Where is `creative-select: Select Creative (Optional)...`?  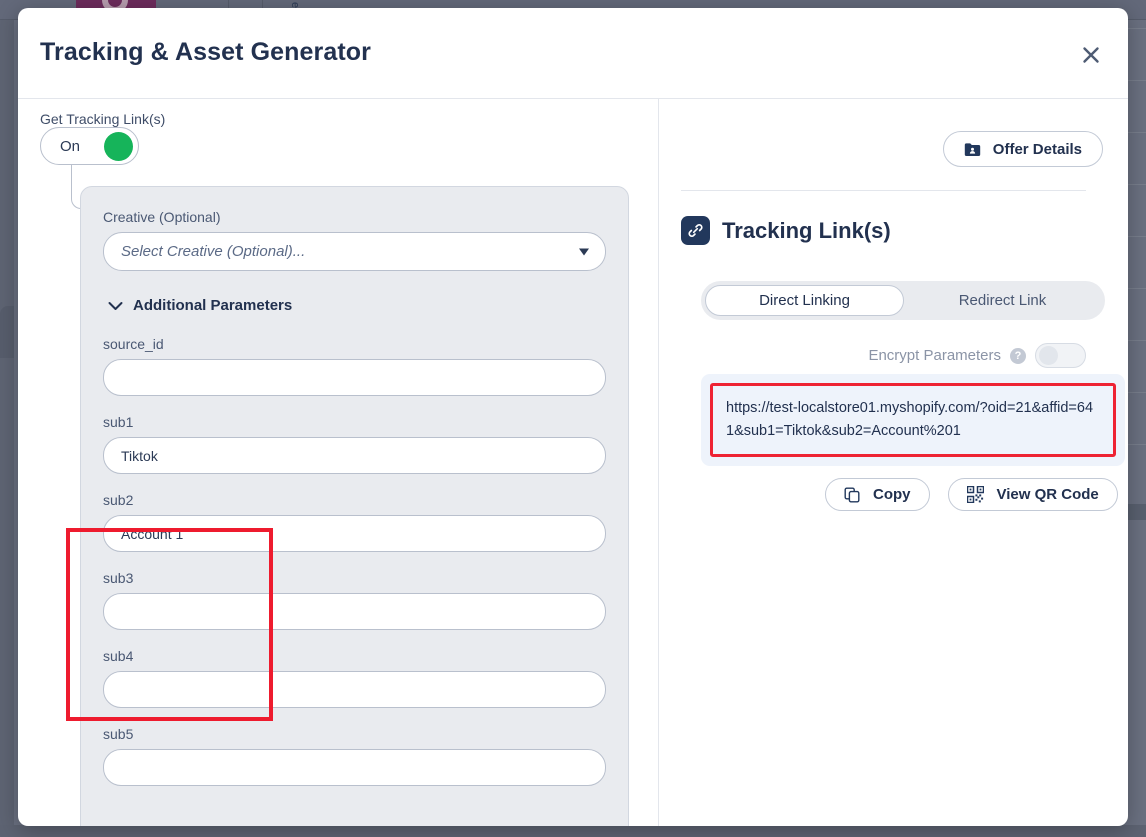
creative-select: Select Creative (Optional)... is located at coordinates (354, 251).